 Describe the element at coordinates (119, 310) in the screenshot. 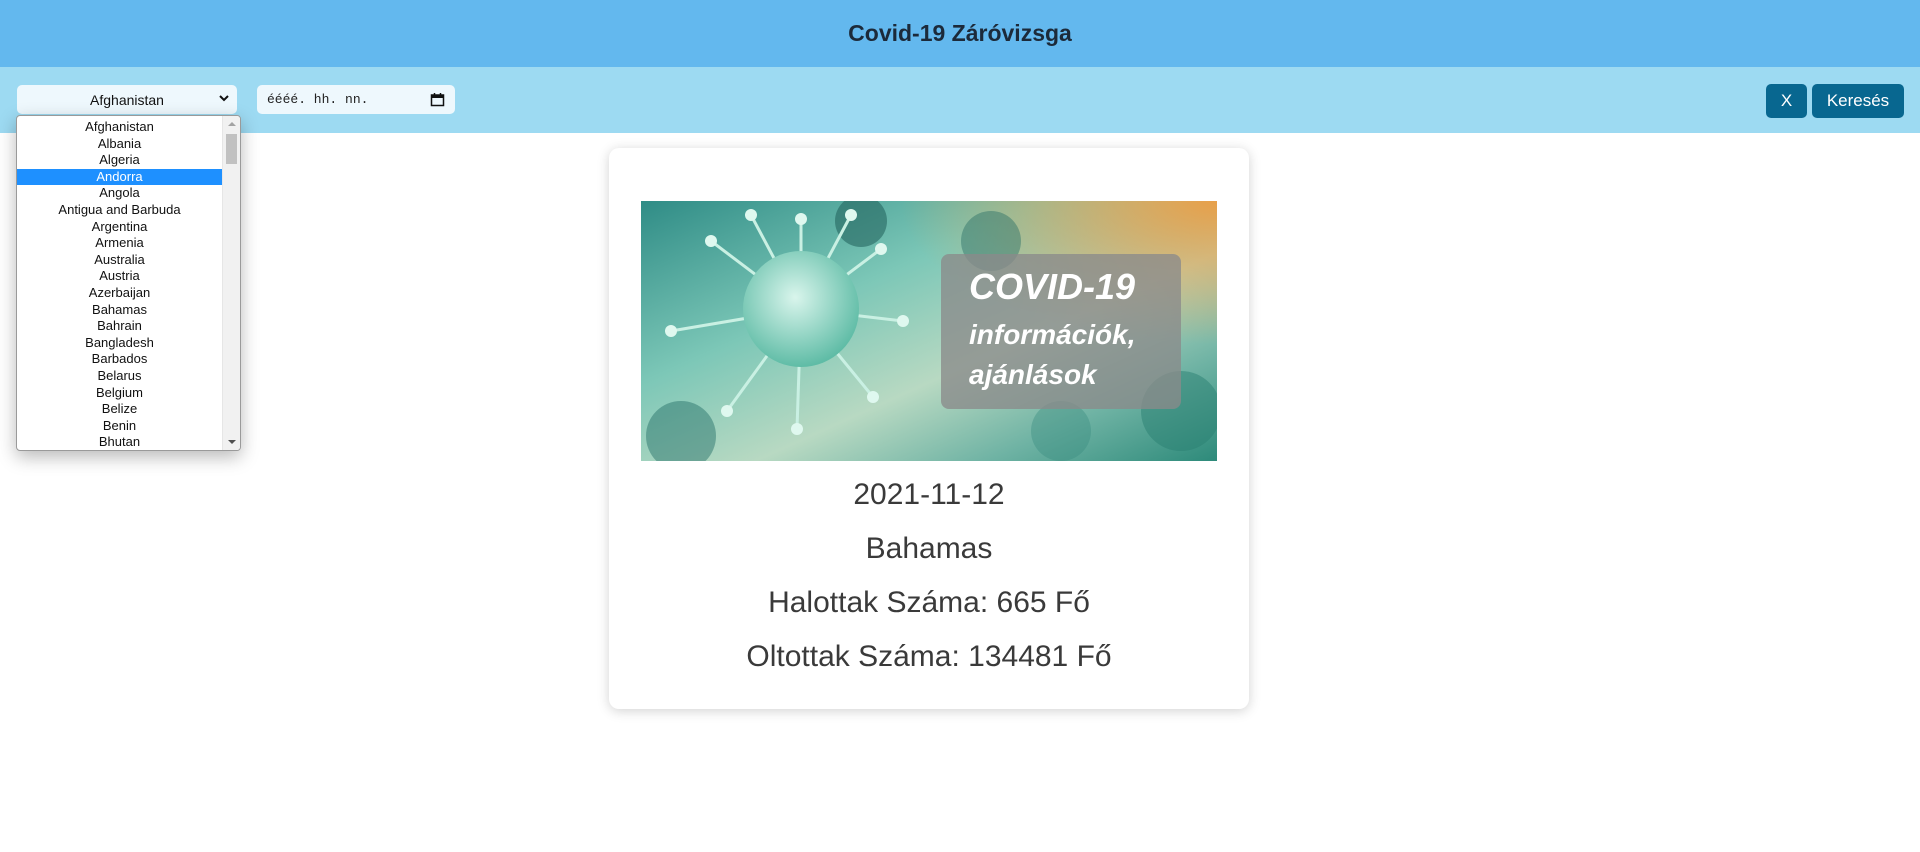

I see `country-option: Bahamas` at that location.